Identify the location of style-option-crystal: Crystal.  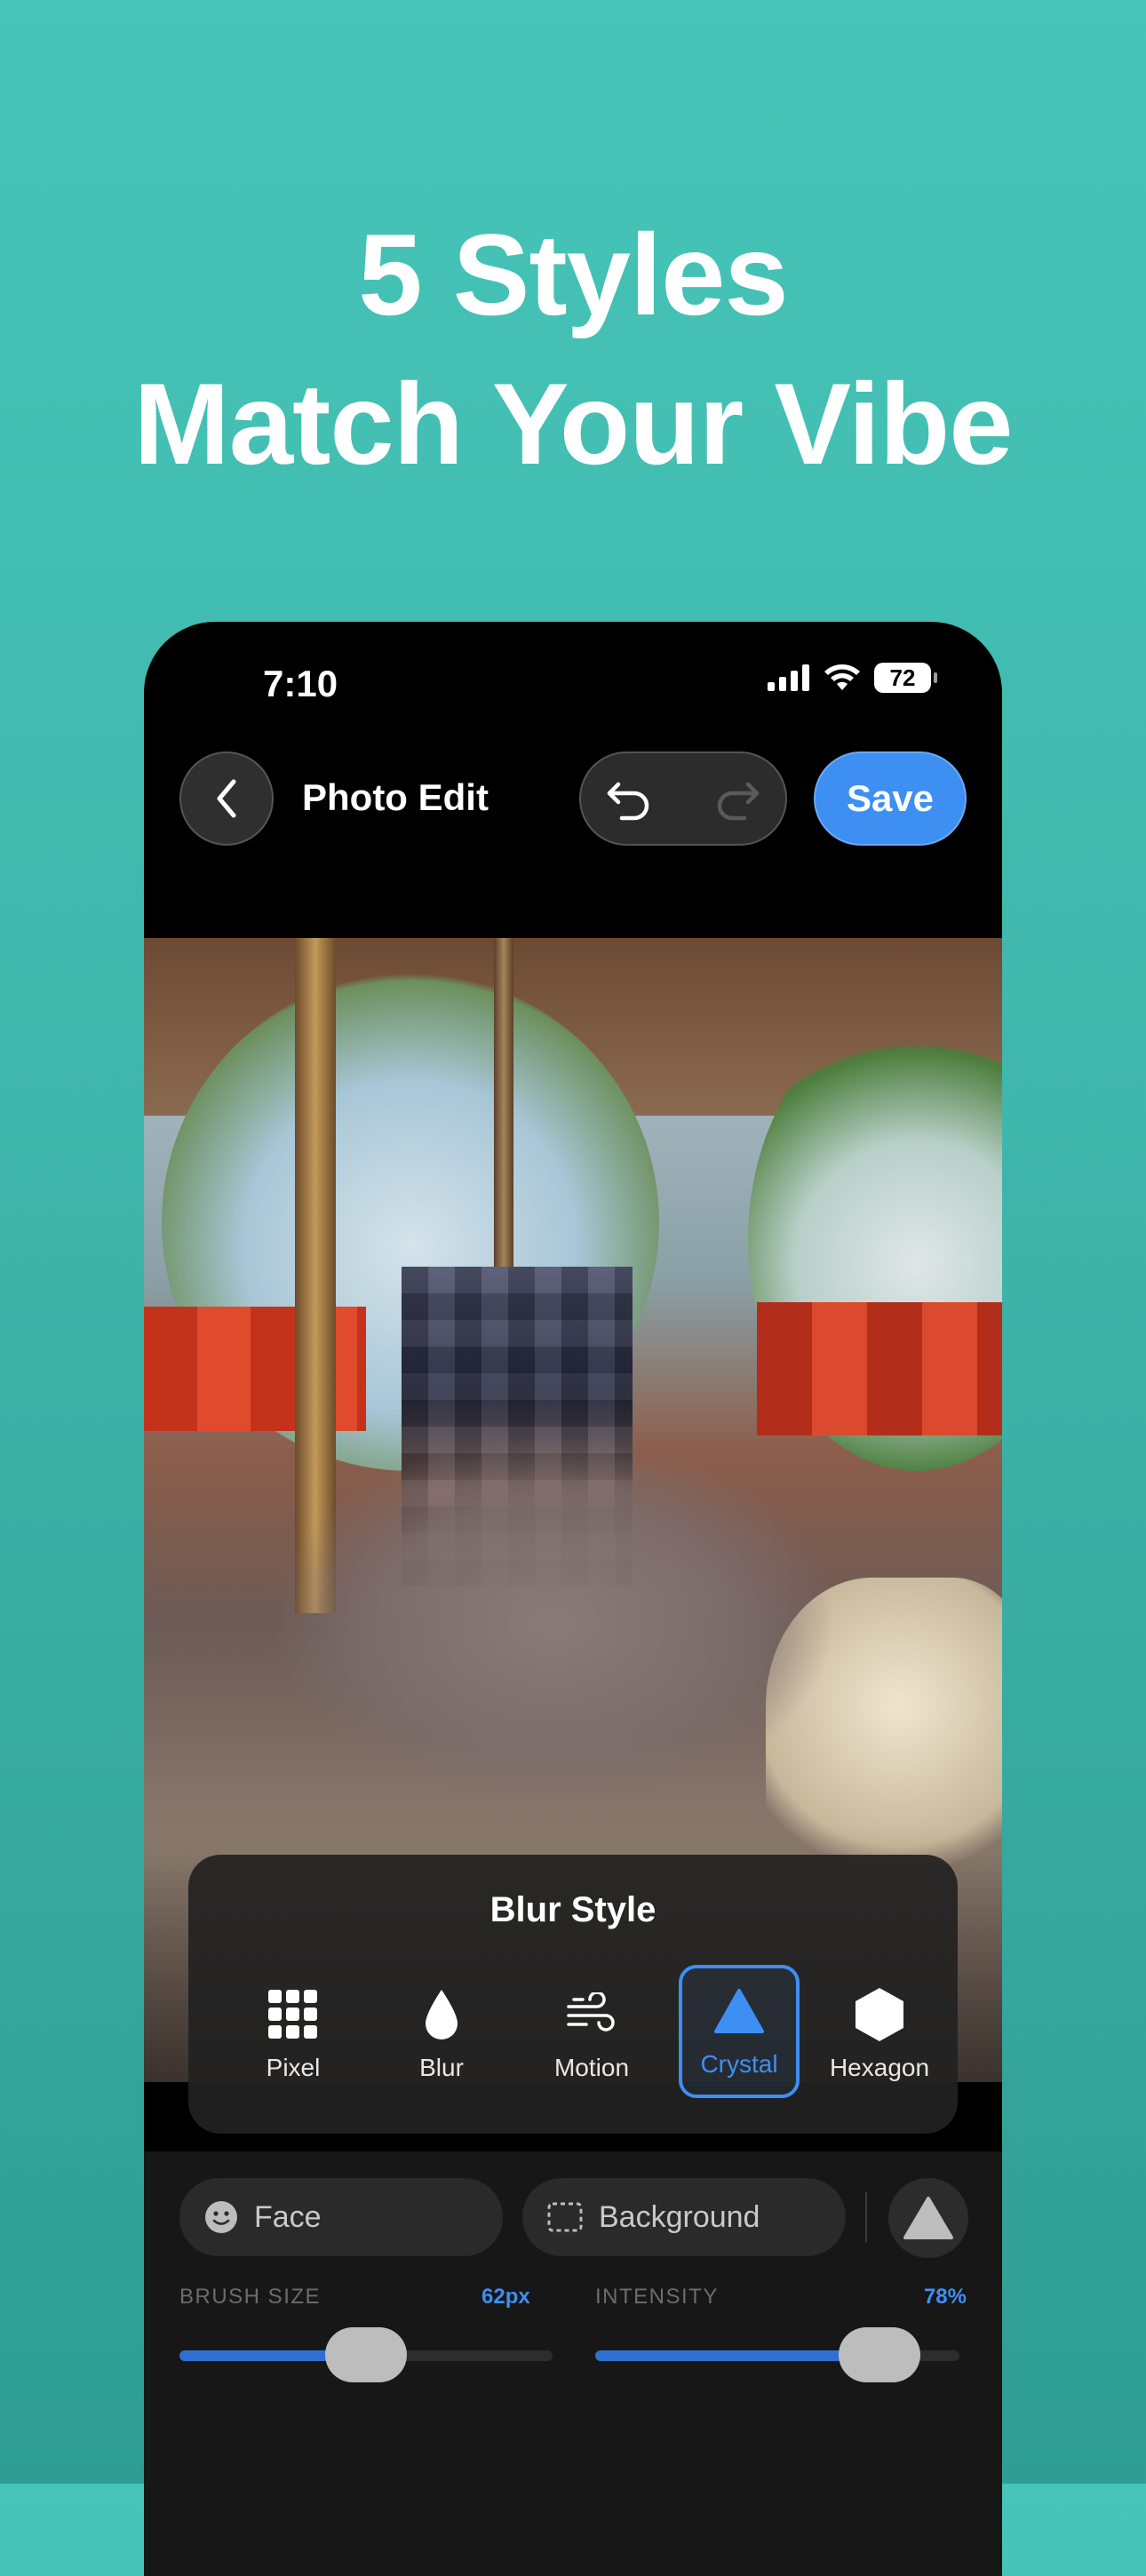
(739, 2031).